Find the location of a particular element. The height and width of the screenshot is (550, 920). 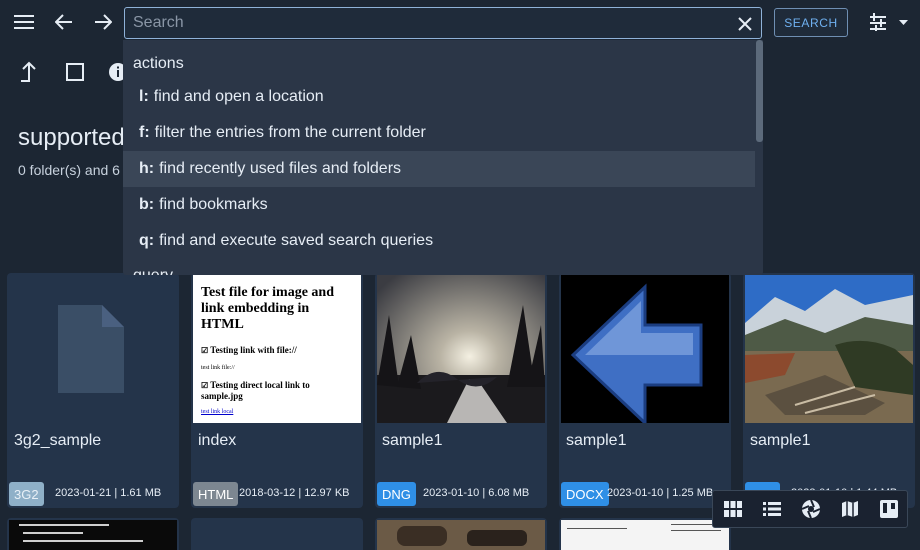

search-button: SEARCH is located at coordinates (811, 22).